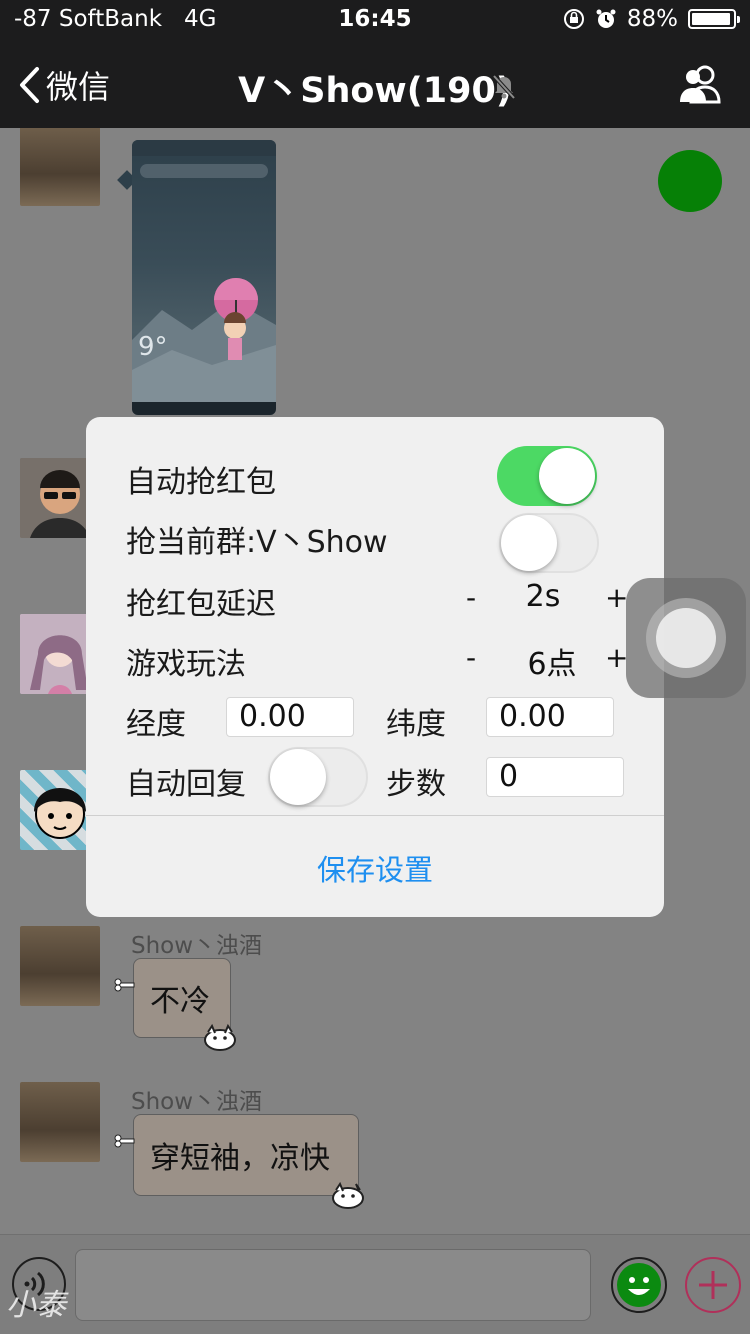  I want to click on plus-icon, so click(713, 1285).